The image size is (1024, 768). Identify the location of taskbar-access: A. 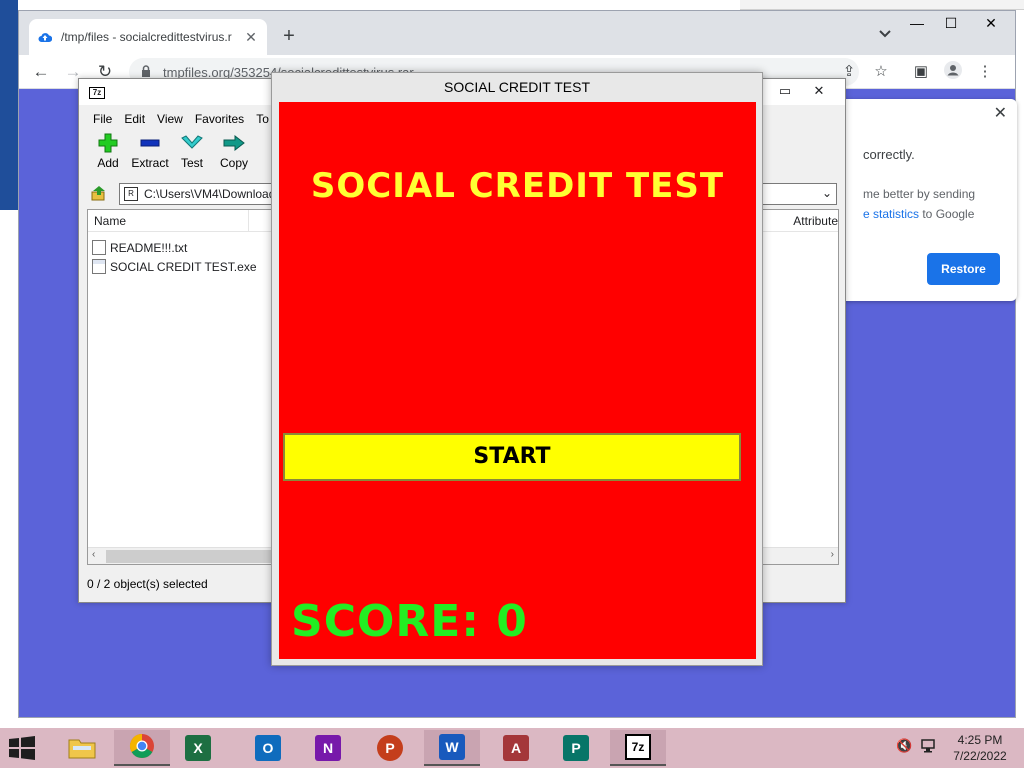
(516, 748).